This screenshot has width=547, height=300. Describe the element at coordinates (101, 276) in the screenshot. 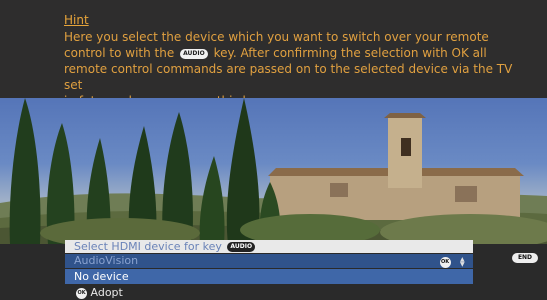

I see `option-no-device-label: No device` at that location.